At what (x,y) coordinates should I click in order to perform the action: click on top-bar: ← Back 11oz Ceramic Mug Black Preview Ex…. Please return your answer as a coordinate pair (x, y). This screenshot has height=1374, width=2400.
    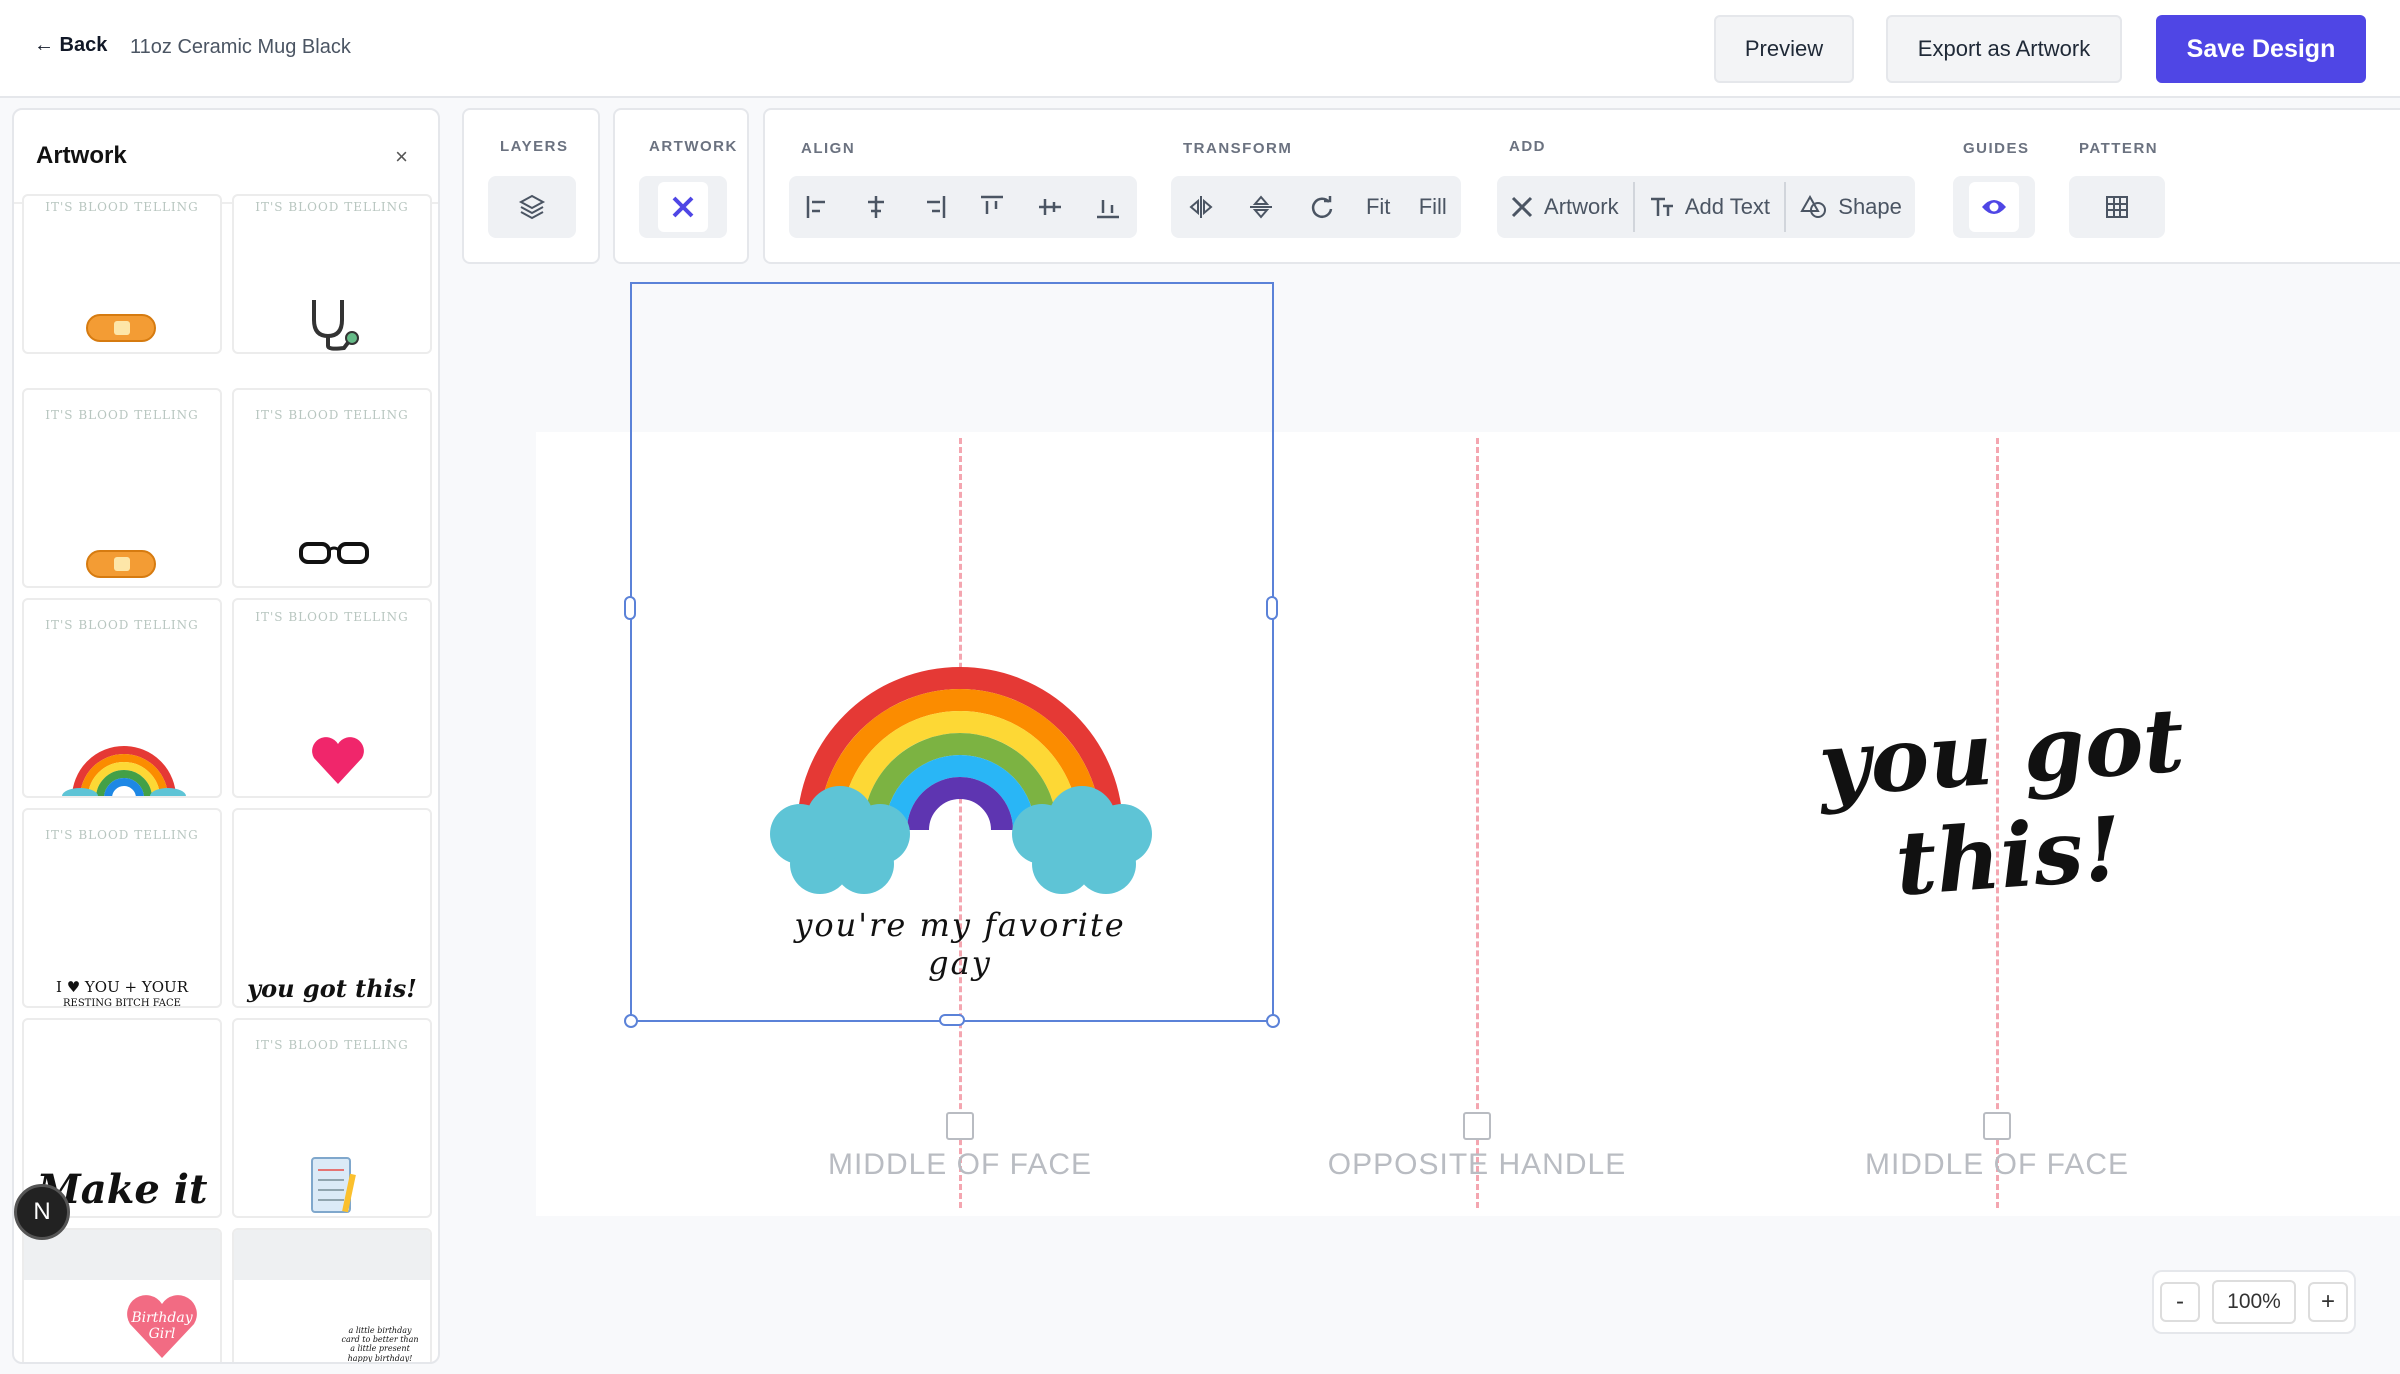
    Looking at the image, I should click on (1200, 49).